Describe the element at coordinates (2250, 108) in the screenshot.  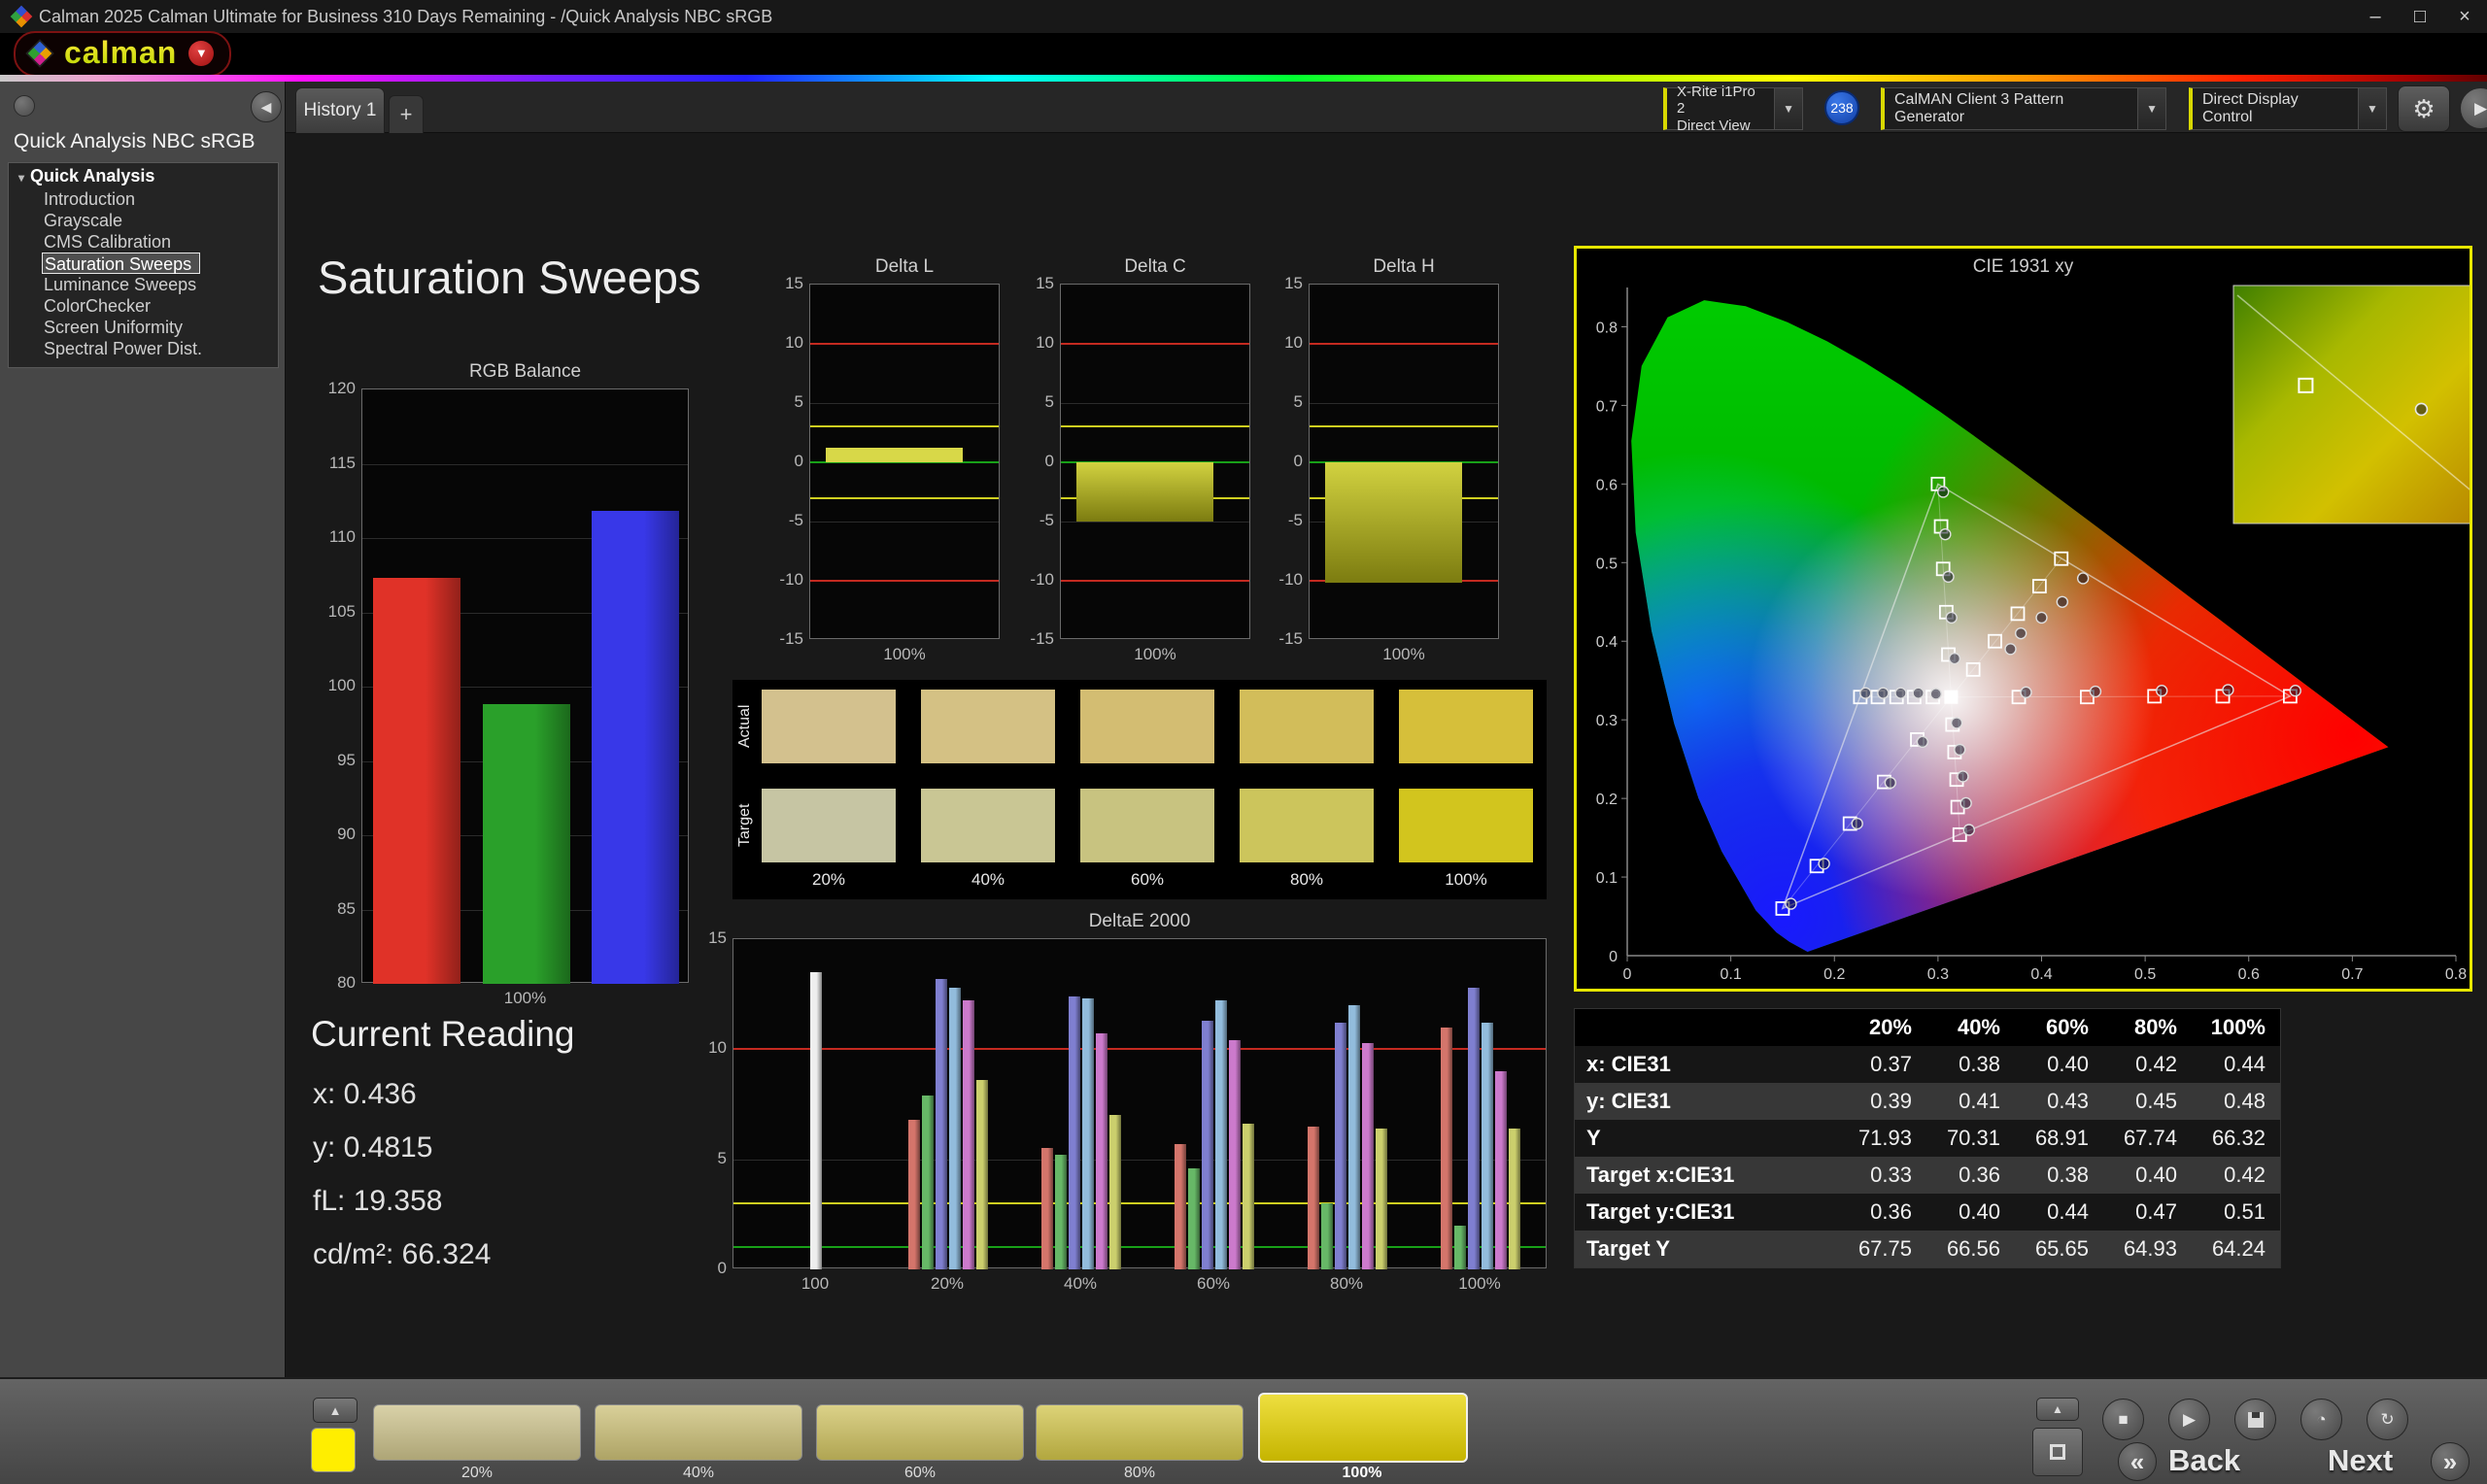
I see `display-control-label: Direct Display Control` at that location.